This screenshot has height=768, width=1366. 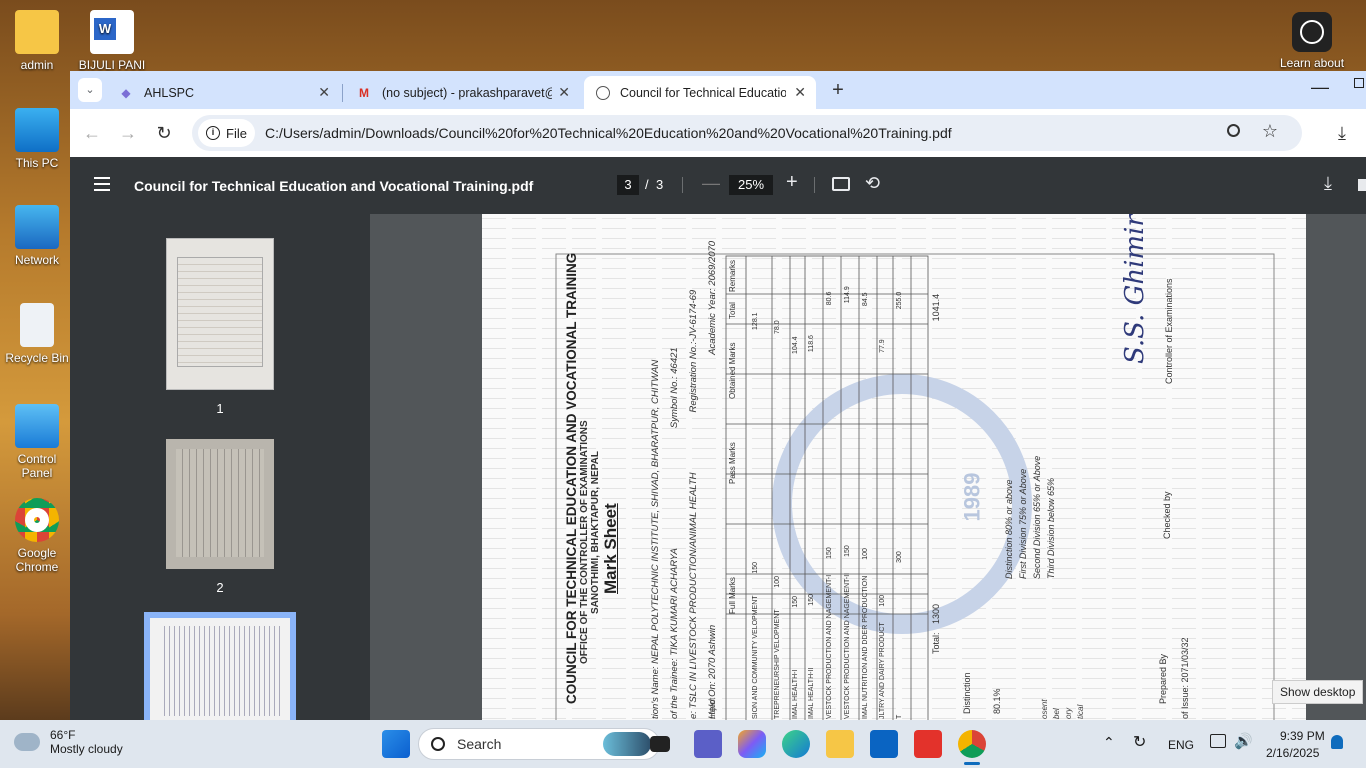 What do you see at coordinates (795, 527) in the screenshot?
I see `subject-row: IMAL HEALTH-I 150 104.4` at bounding box center [795, 527].